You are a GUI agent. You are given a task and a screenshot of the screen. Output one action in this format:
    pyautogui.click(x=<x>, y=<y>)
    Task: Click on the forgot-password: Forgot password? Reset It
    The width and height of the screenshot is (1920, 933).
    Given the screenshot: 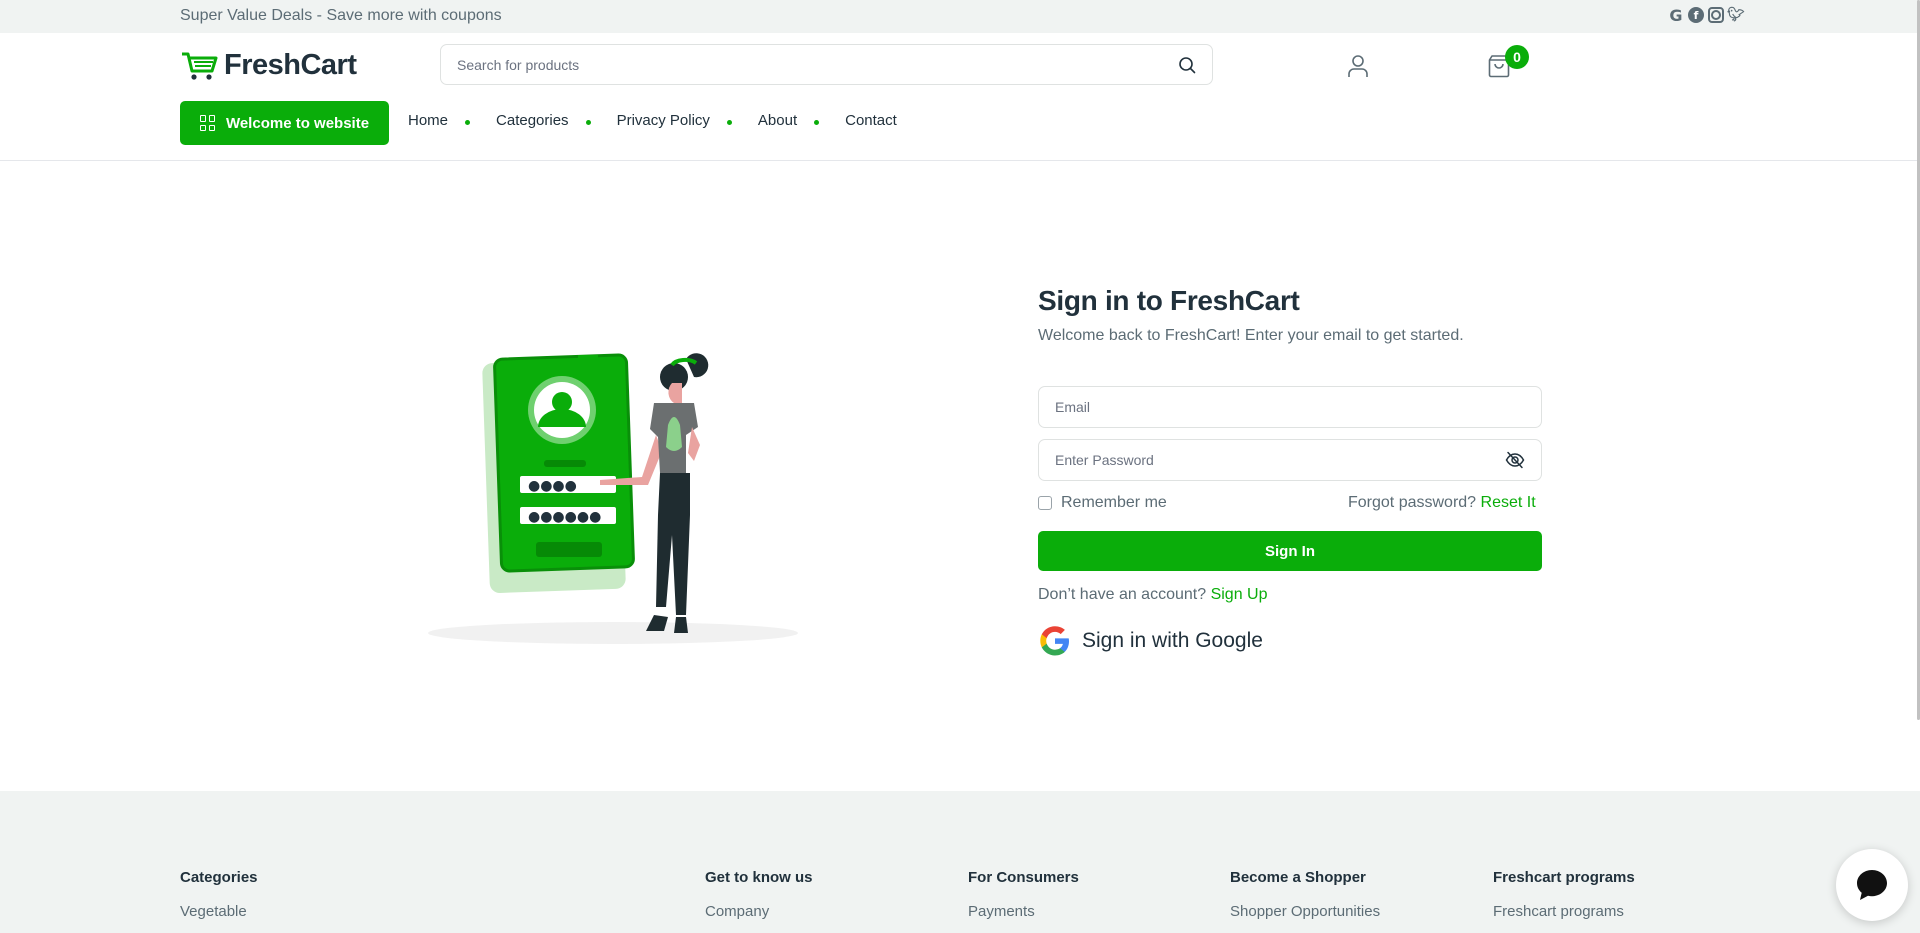 What is the action you would take?
    pyautogui.click(x=1442, y=503)
    